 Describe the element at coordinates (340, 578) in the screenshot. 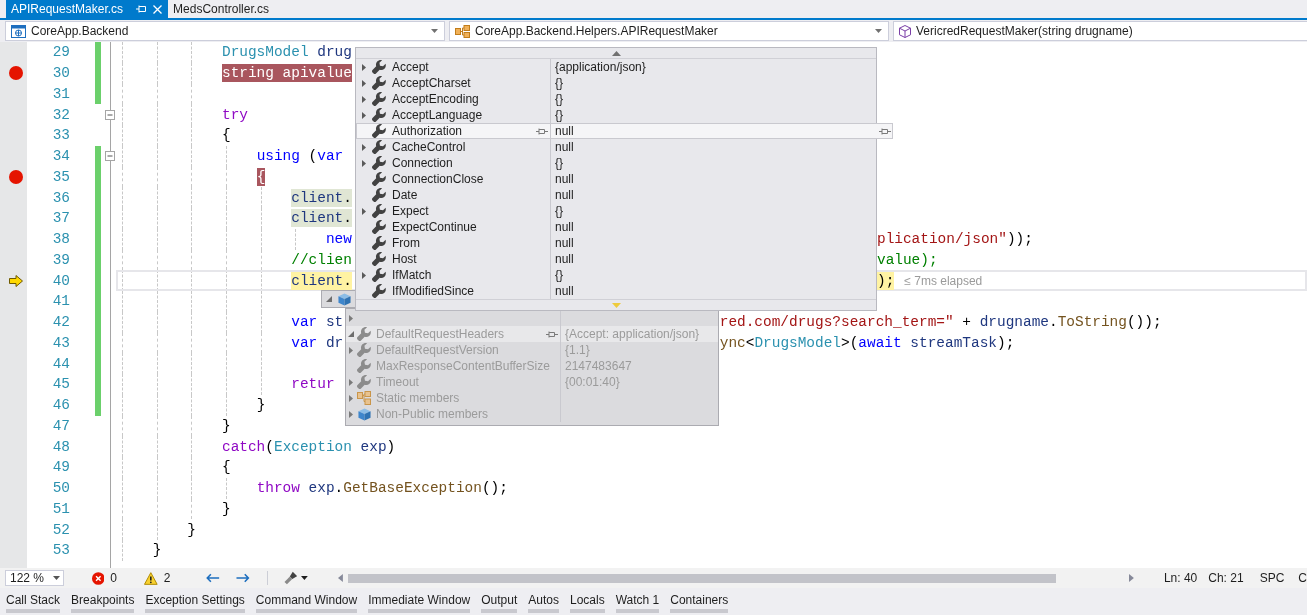

I see `scroll-left-arrow-icon` at that location.